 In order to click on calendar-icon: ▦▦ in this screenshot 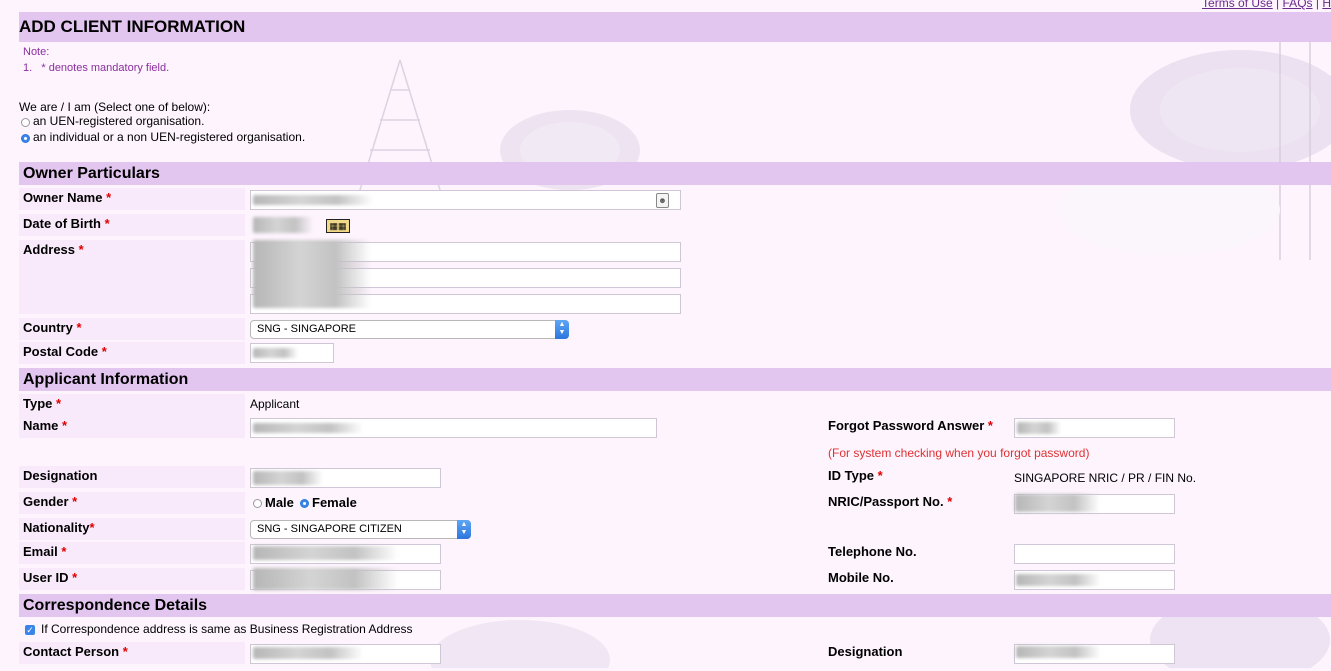, I will do `click(338, 226)`.